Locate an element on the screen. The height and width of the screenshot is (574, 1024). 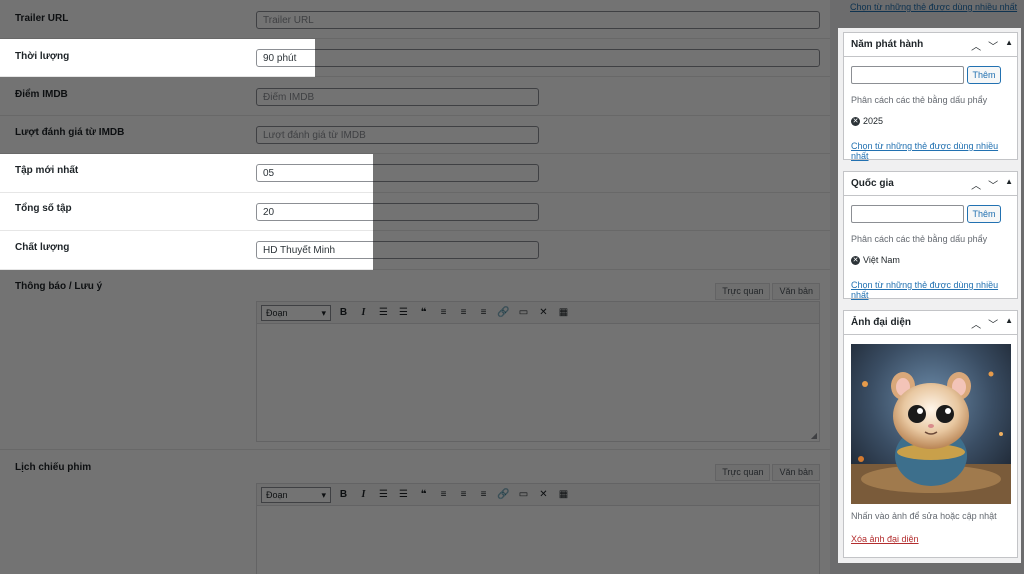
thong-bao-editor: Đoạn B I ☰ ☰ ❝ ≡ ≡ ≡ 🔗 ▭ ✕ ▦ ◢ is located at coordinates (538, 371).